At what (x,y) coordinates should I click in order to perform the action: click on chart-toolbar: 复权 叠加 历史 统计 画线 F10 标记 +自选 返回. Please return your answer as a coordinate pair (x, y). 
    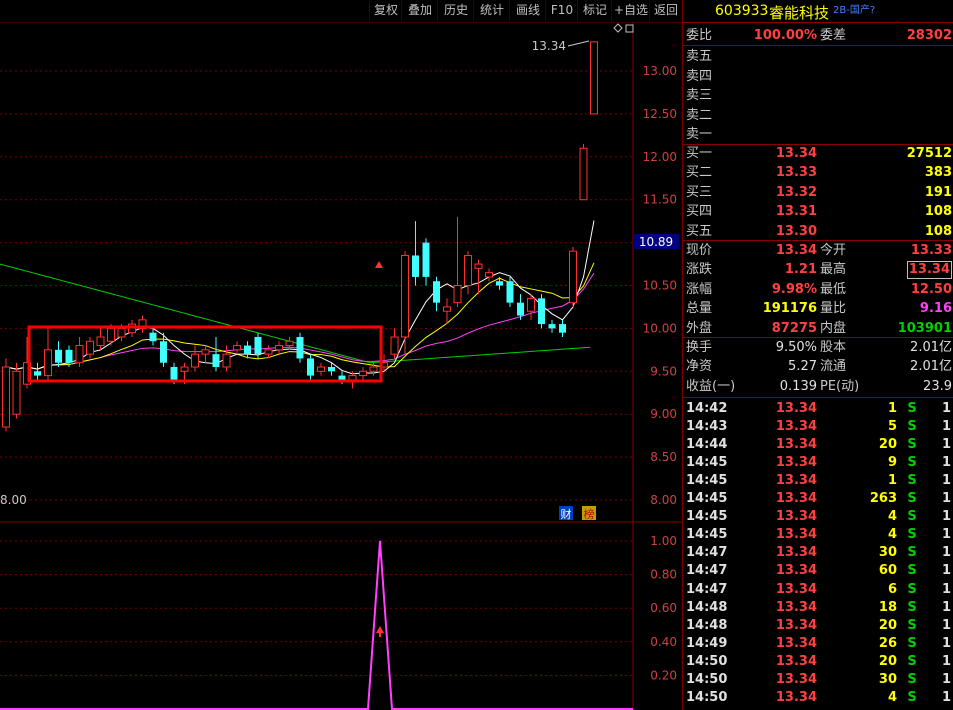
    Looking at the image, I should click on (340, 11).